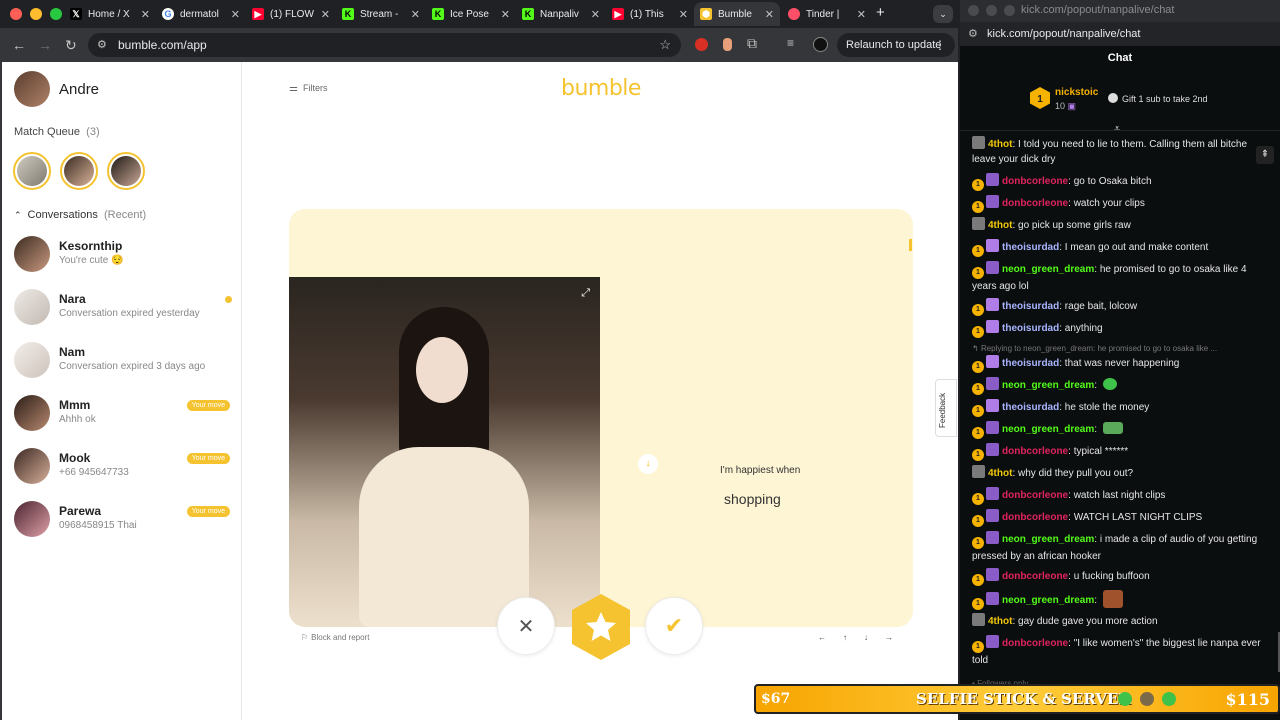  What do you see at coordinates (79, 89) in the screenshot?
I see `user-name: Andre` at bounding box center [79, 89].